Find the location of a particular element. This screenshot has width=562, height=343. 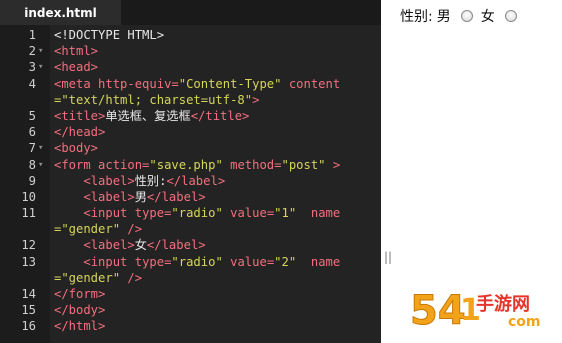

line-number: 15 is located at coordinates (28, 310).